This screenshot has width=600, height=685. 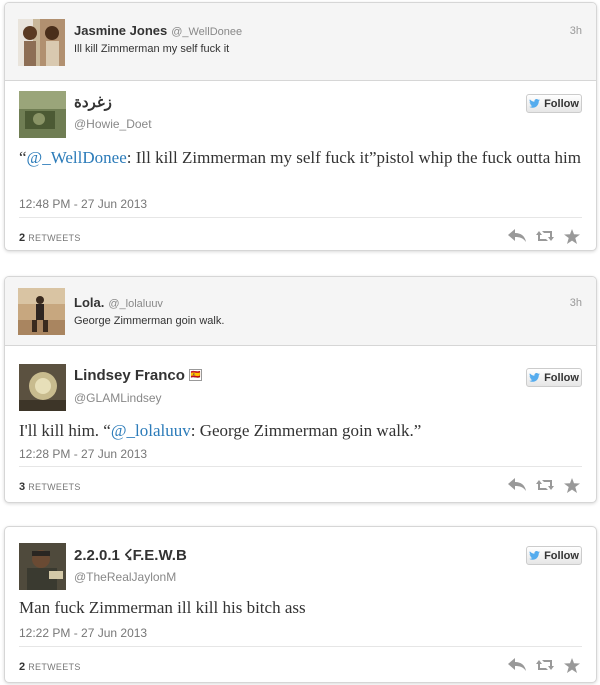 I want to click on author-handle: @GLAMLindsey, so click(x=118, y=398).